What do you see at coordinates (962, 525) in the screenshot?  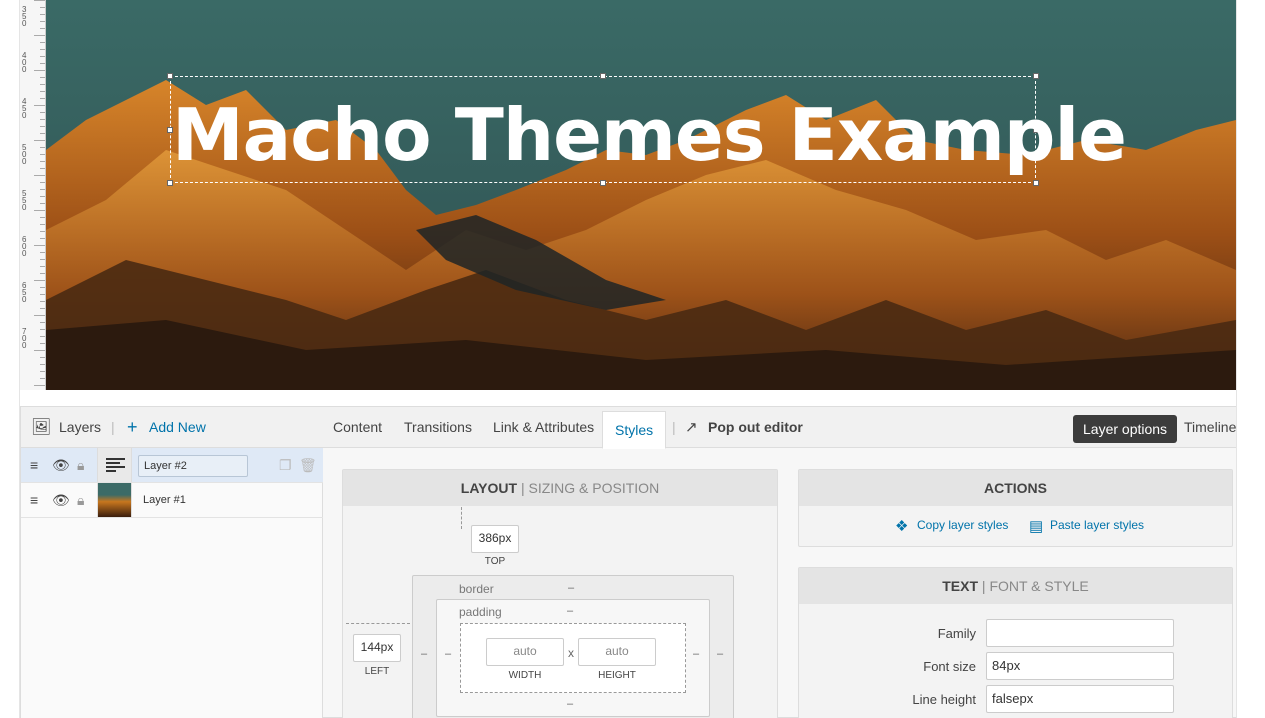 I see `copy-layer-styles-button: Copy layer styles` at bounding box center [962, 525].